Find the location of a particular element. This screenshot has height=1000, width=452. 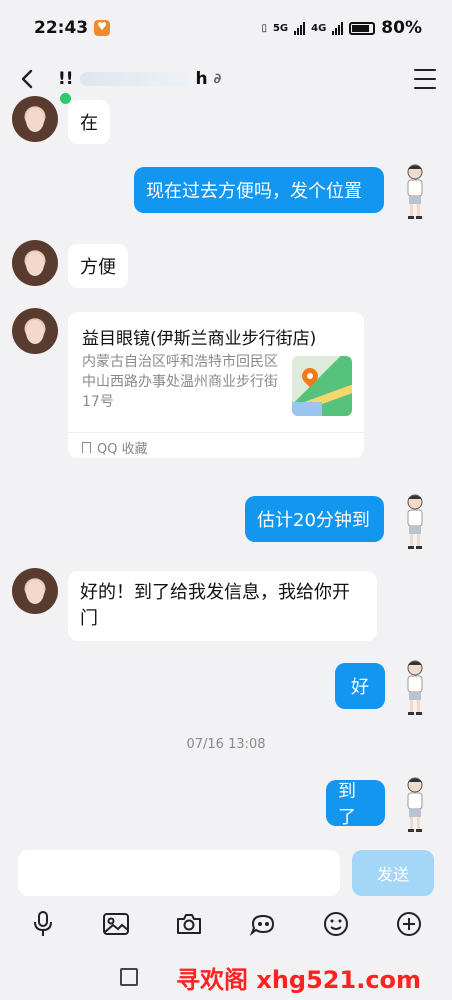

message-bubble-sent: 好 is located at coordinates (360, 686).